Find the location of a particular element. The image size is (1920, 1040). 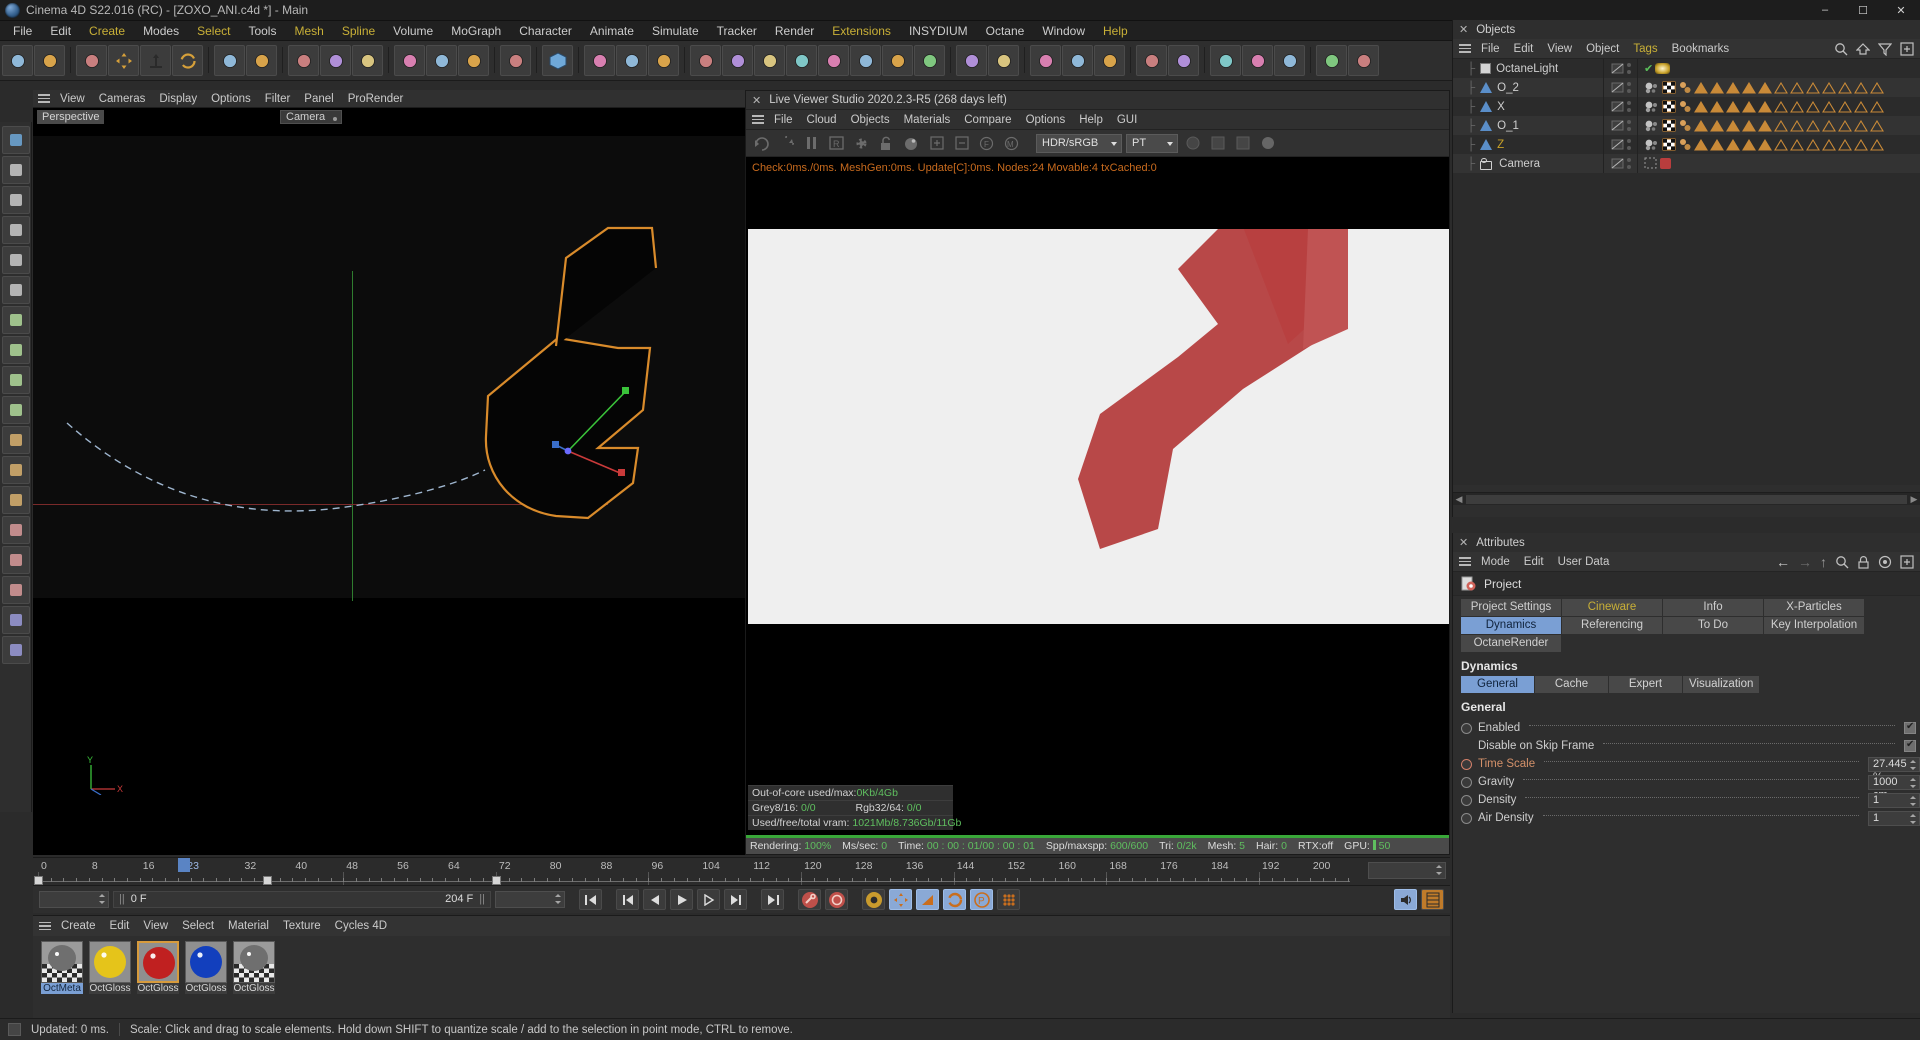

property-value-field: 1000 cm is located at coordinates (1894, 787).